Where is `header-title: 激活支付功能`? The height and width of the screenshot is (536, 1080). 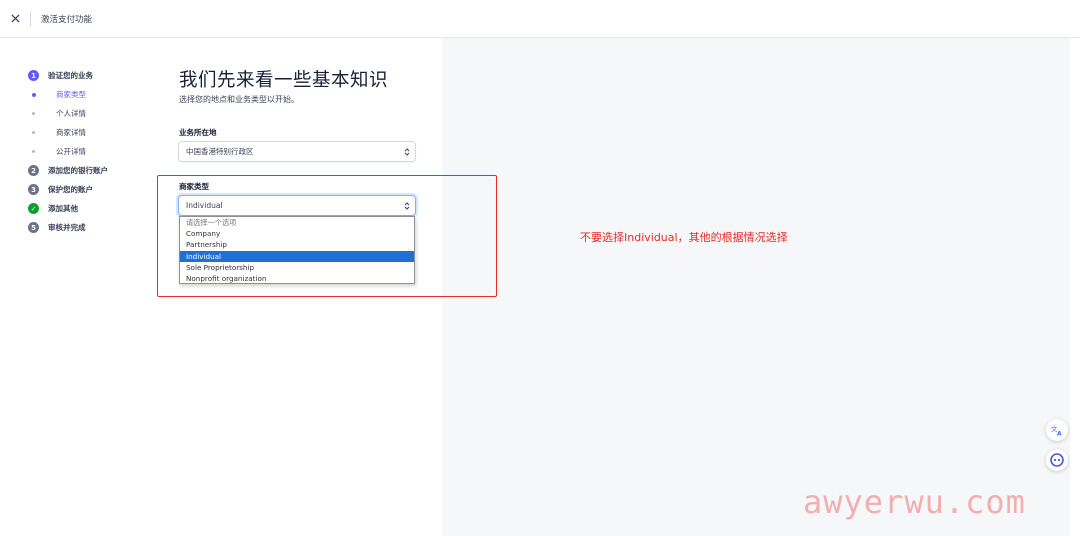 header-title: 激活支付功能 is located at coordinates (67, 19).